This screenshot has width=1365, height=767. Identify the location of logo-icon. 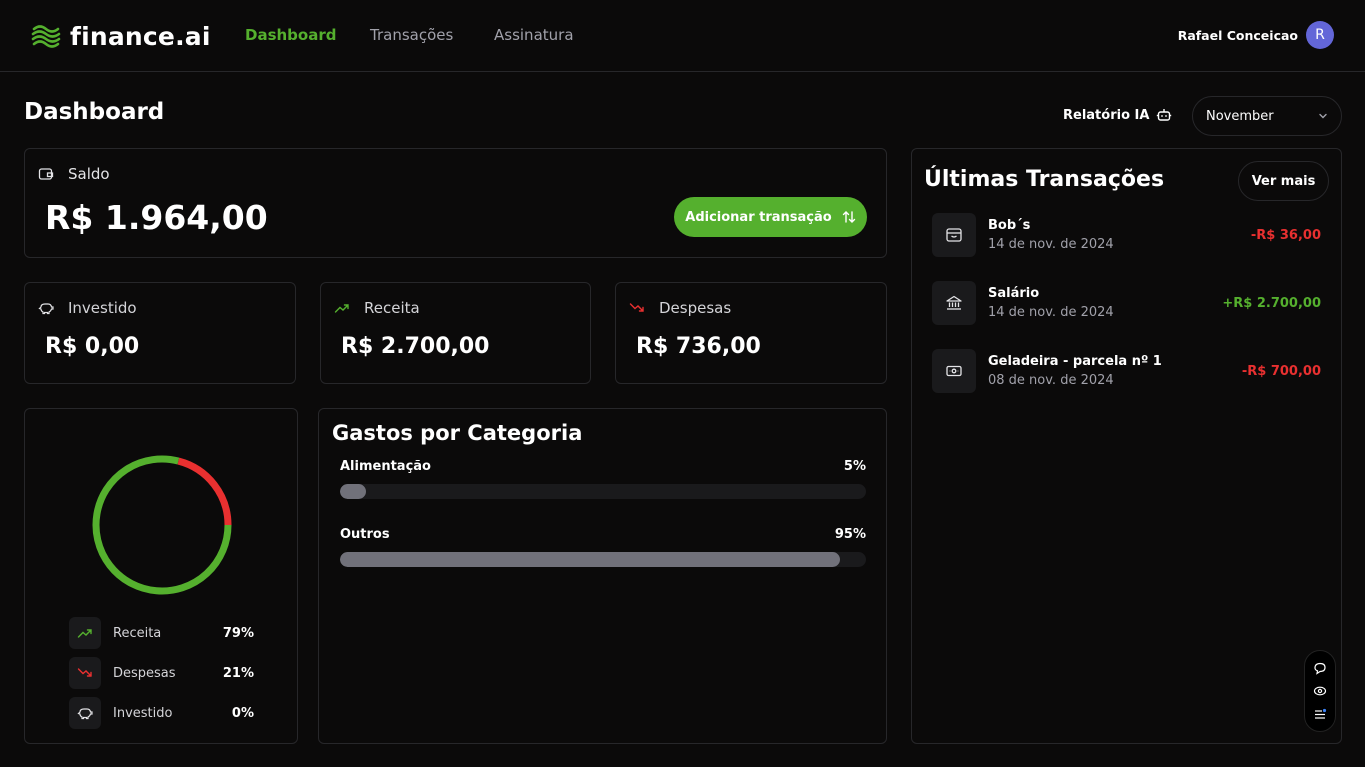
(46, 36).